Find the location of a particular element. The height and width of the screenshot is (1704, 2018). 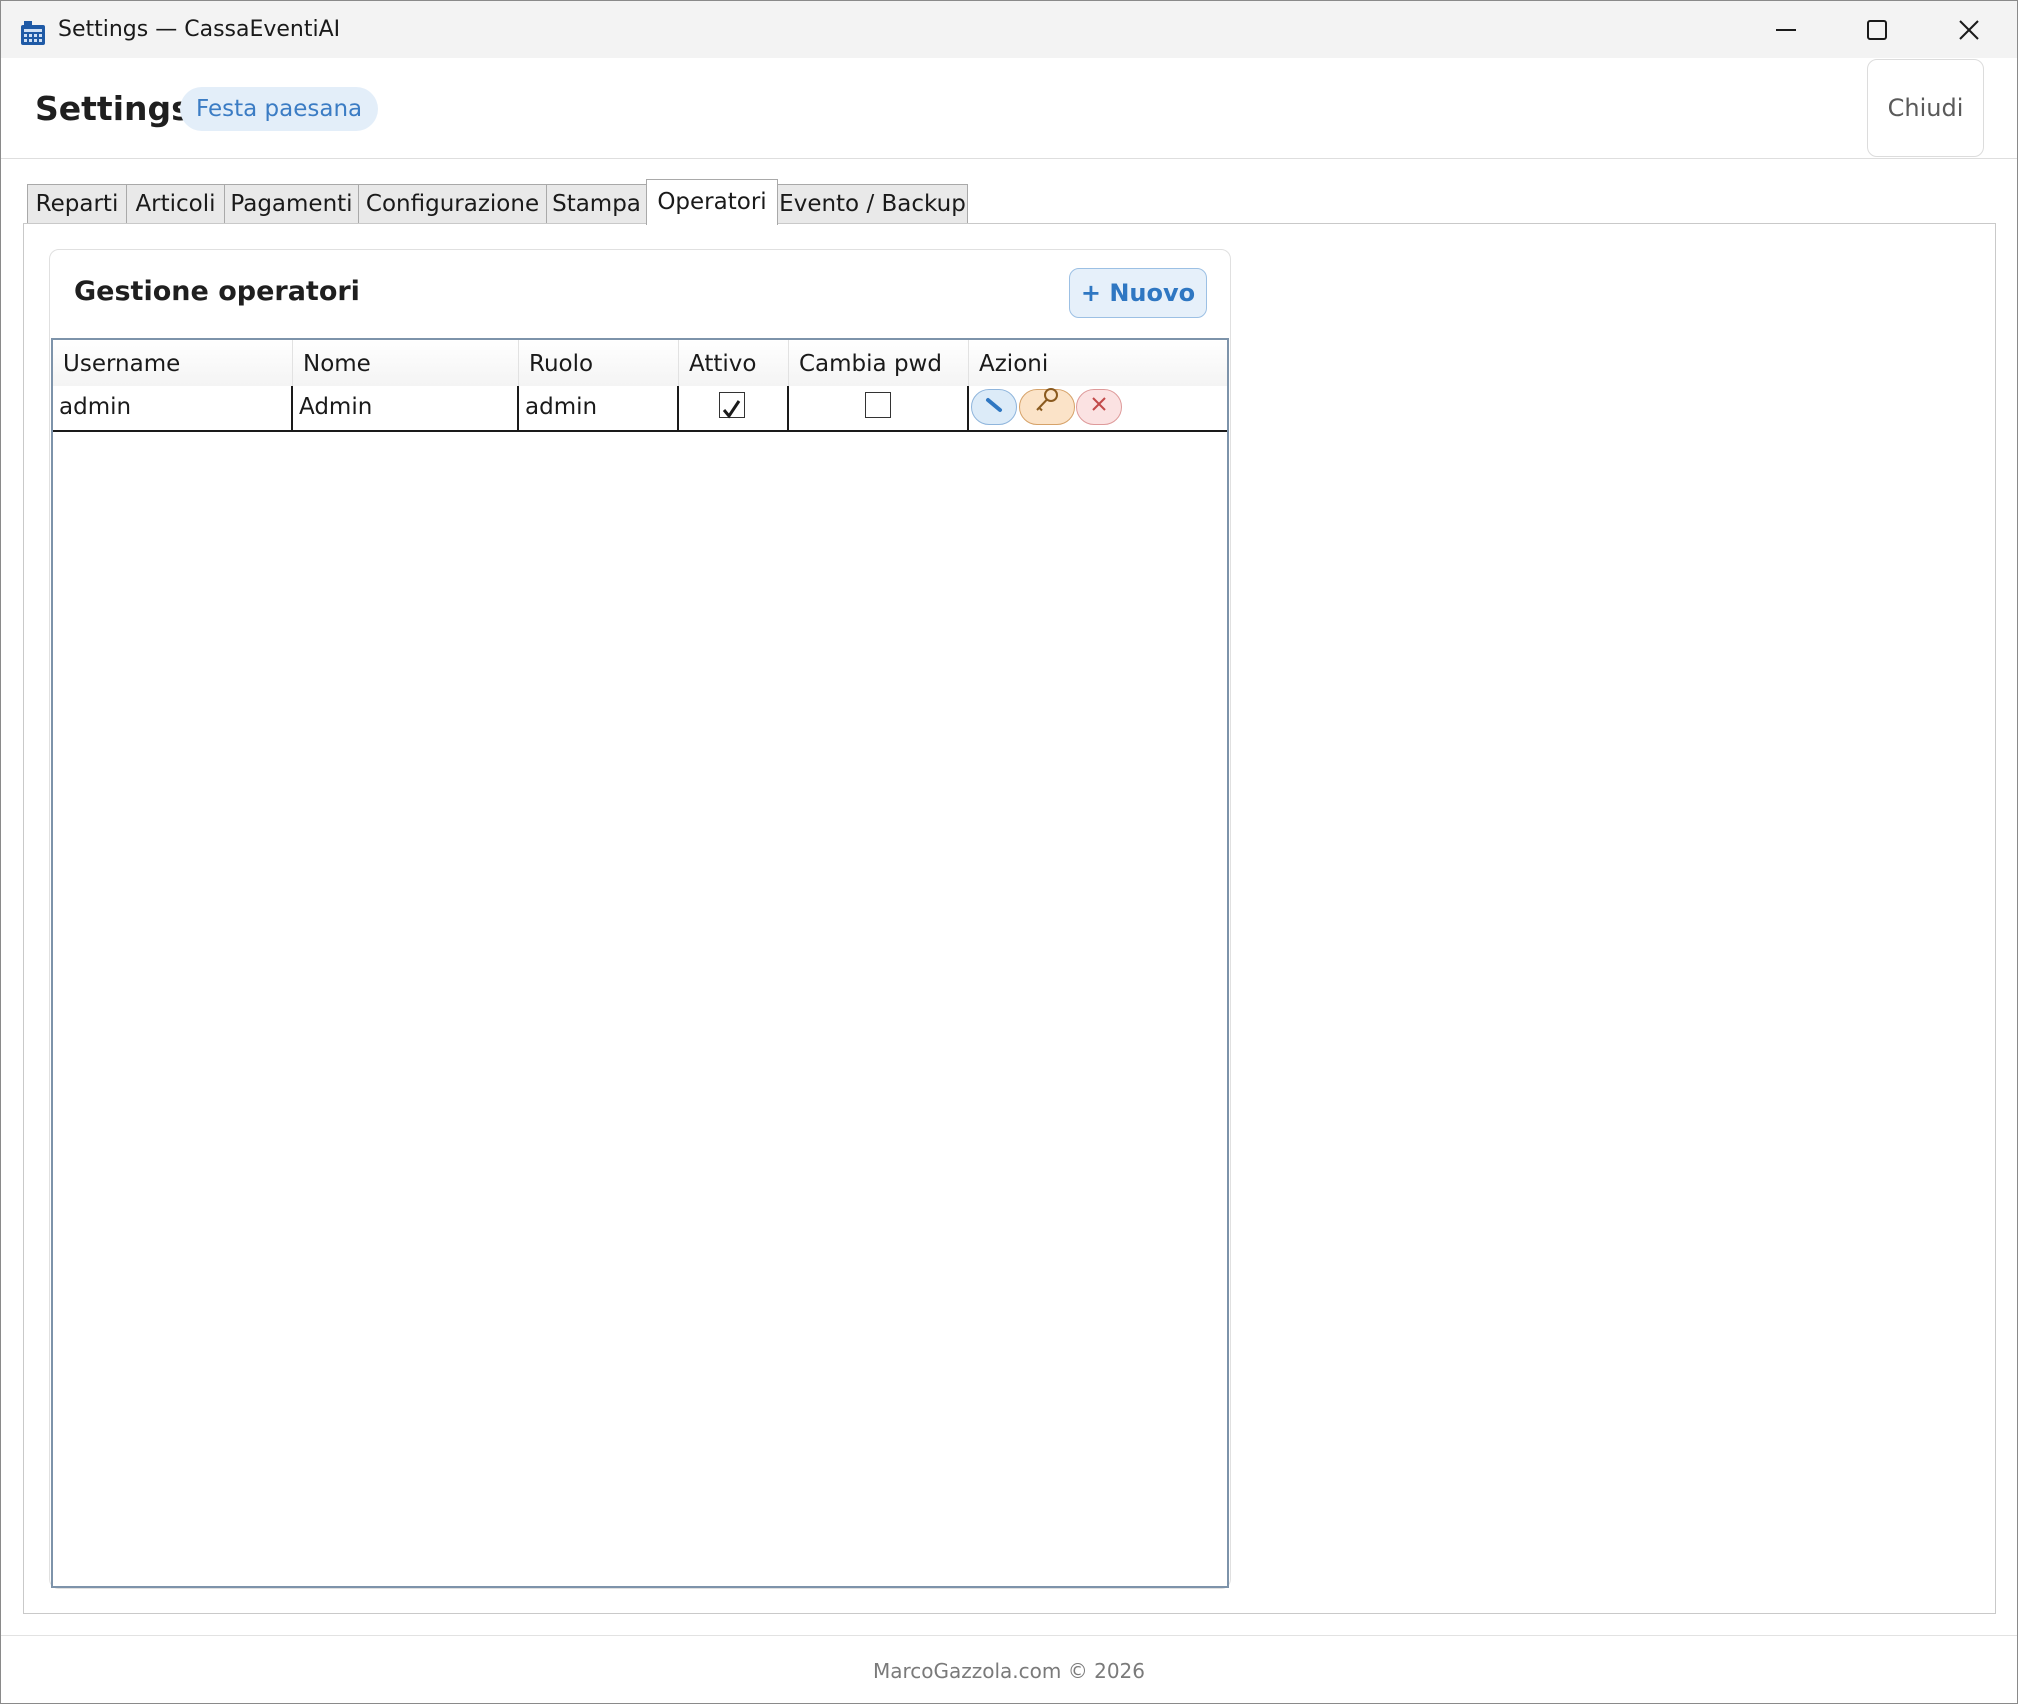

close-icon is located at coordinates (1969, 30).